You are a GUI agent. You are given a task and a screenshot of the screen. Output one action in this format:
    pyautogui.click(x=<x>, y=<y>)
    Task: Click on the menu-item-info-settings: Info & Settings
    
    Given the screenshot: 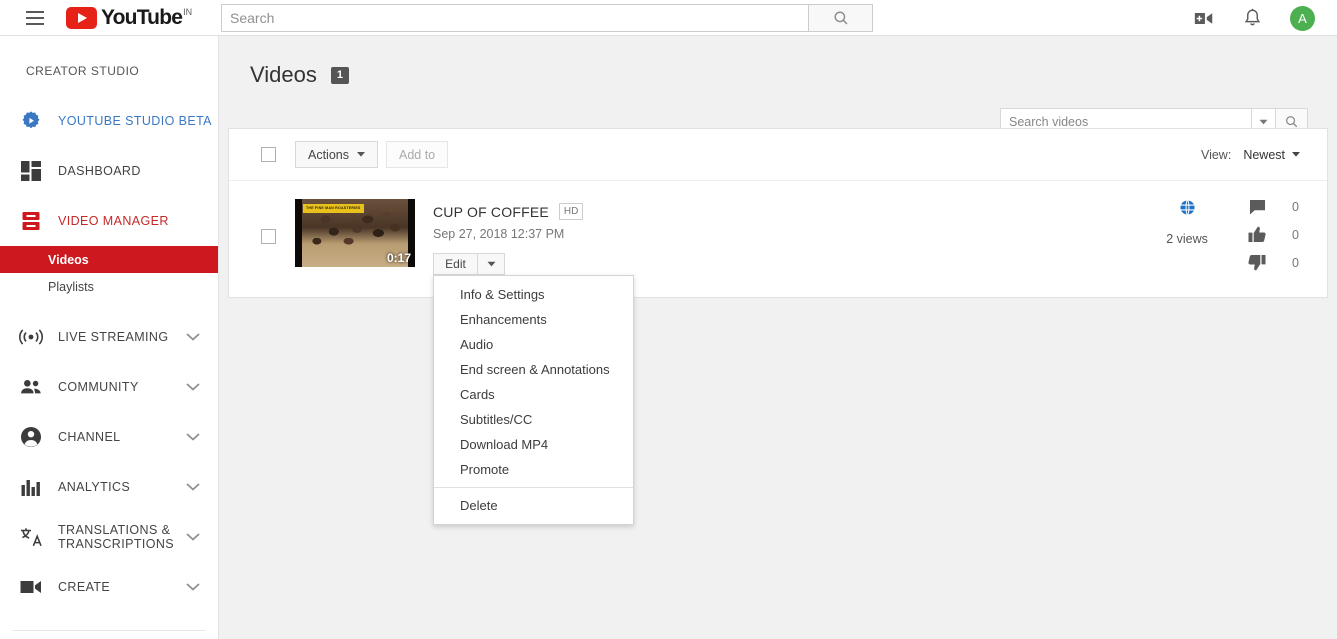 What is the action you would take?
    pyautogui.click(x=533, y=294)
    